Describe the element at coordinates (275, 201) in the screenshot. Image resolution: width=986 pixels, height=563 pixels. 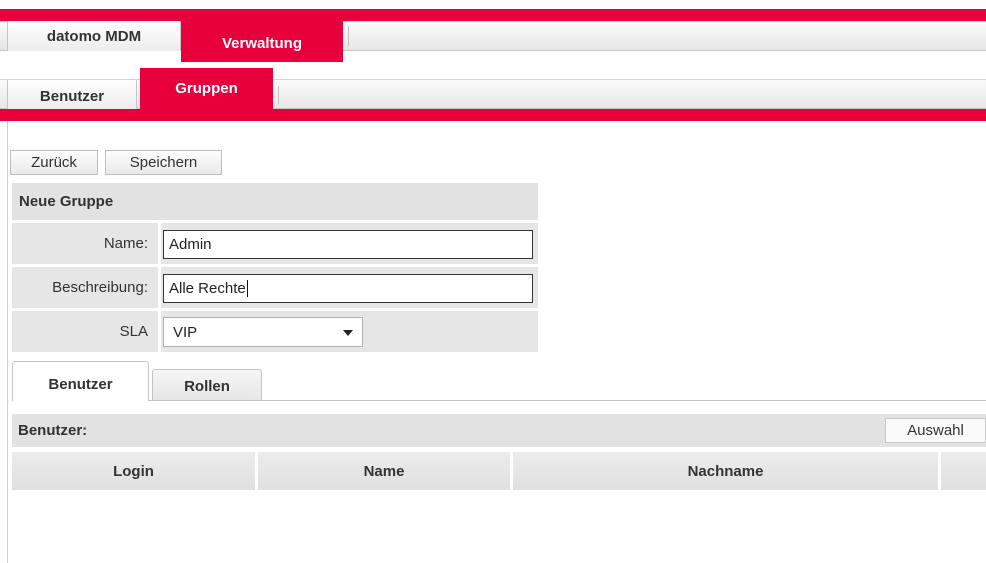
I see `form-title: Neue Gruppe` at that location.